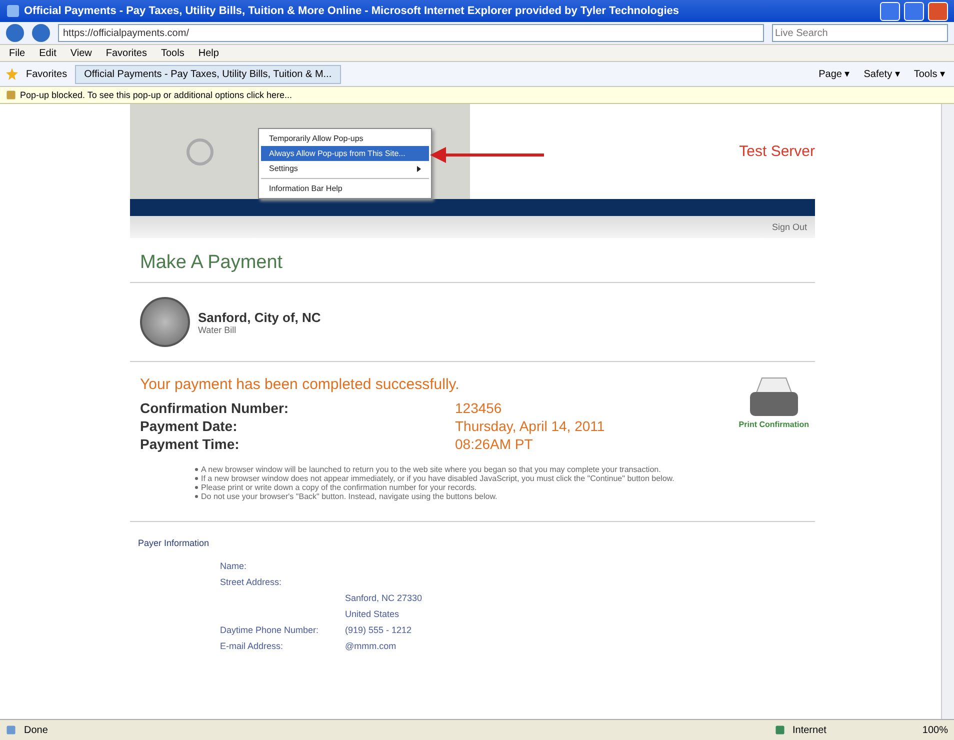 The image size is (954, 740). What do you see at coordinates (773, 402) in the screenshot?
I see `print-button: Print Confirmation` at bounding box center [773, 402].